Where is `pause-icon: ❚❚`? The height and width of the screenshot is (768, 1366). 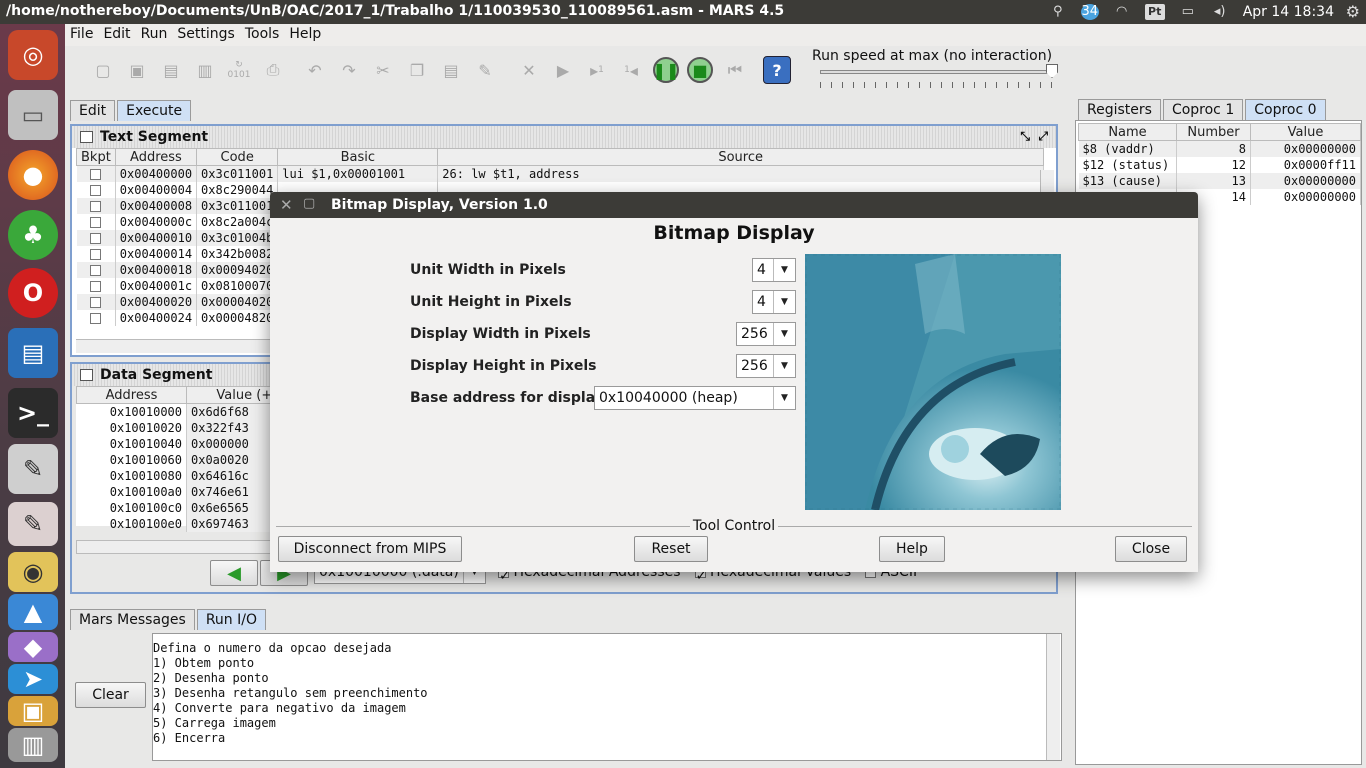 pause-icon: ❚❚ is located at coordinates (666, 70).